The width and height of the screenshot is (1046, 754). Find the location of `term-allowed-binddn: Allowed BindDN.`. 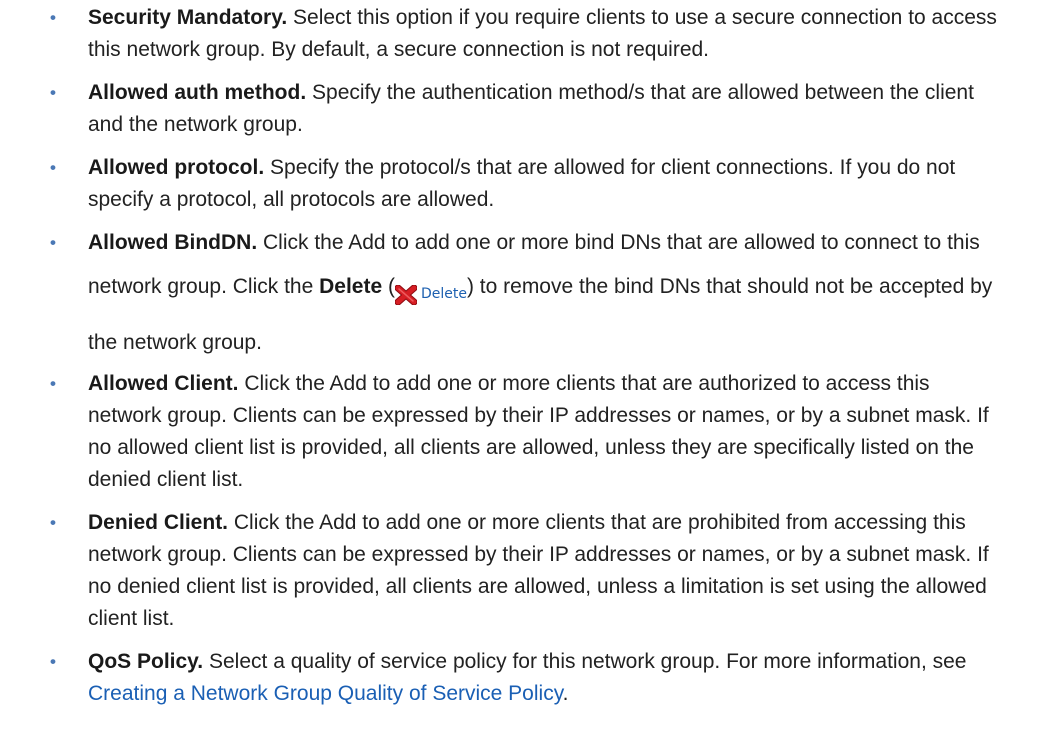

term-allowed-binddn: Allowed BindDN. is located at coordinates (173, 242).